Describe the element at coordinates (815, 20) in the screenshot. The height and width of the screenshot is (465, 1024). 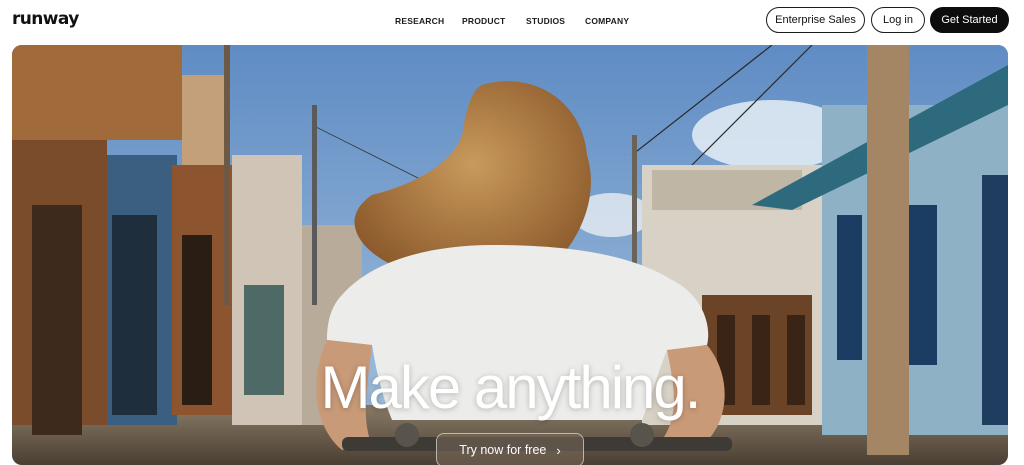
I see `enterprise-sales-button: Enterprise Sales` at that location.